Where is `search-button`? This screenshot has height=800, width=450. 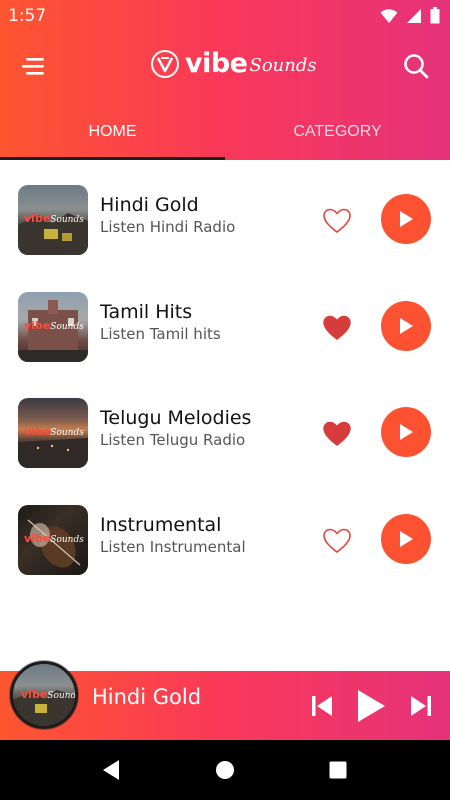 search-button is located at coordinates (416, 66).